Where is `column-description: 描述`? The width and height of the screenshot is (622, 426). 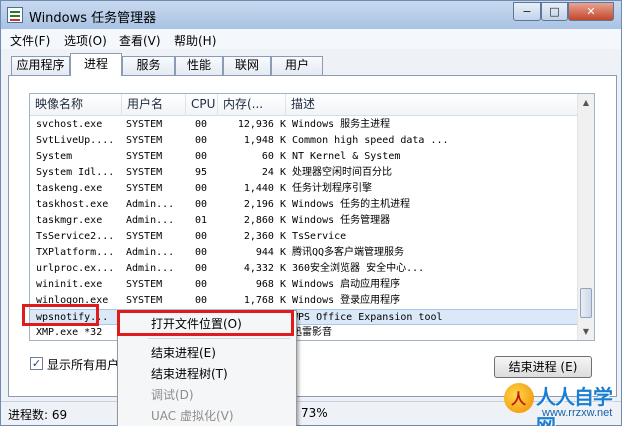 column-description: 描述 is located at coordinates (431, 105).